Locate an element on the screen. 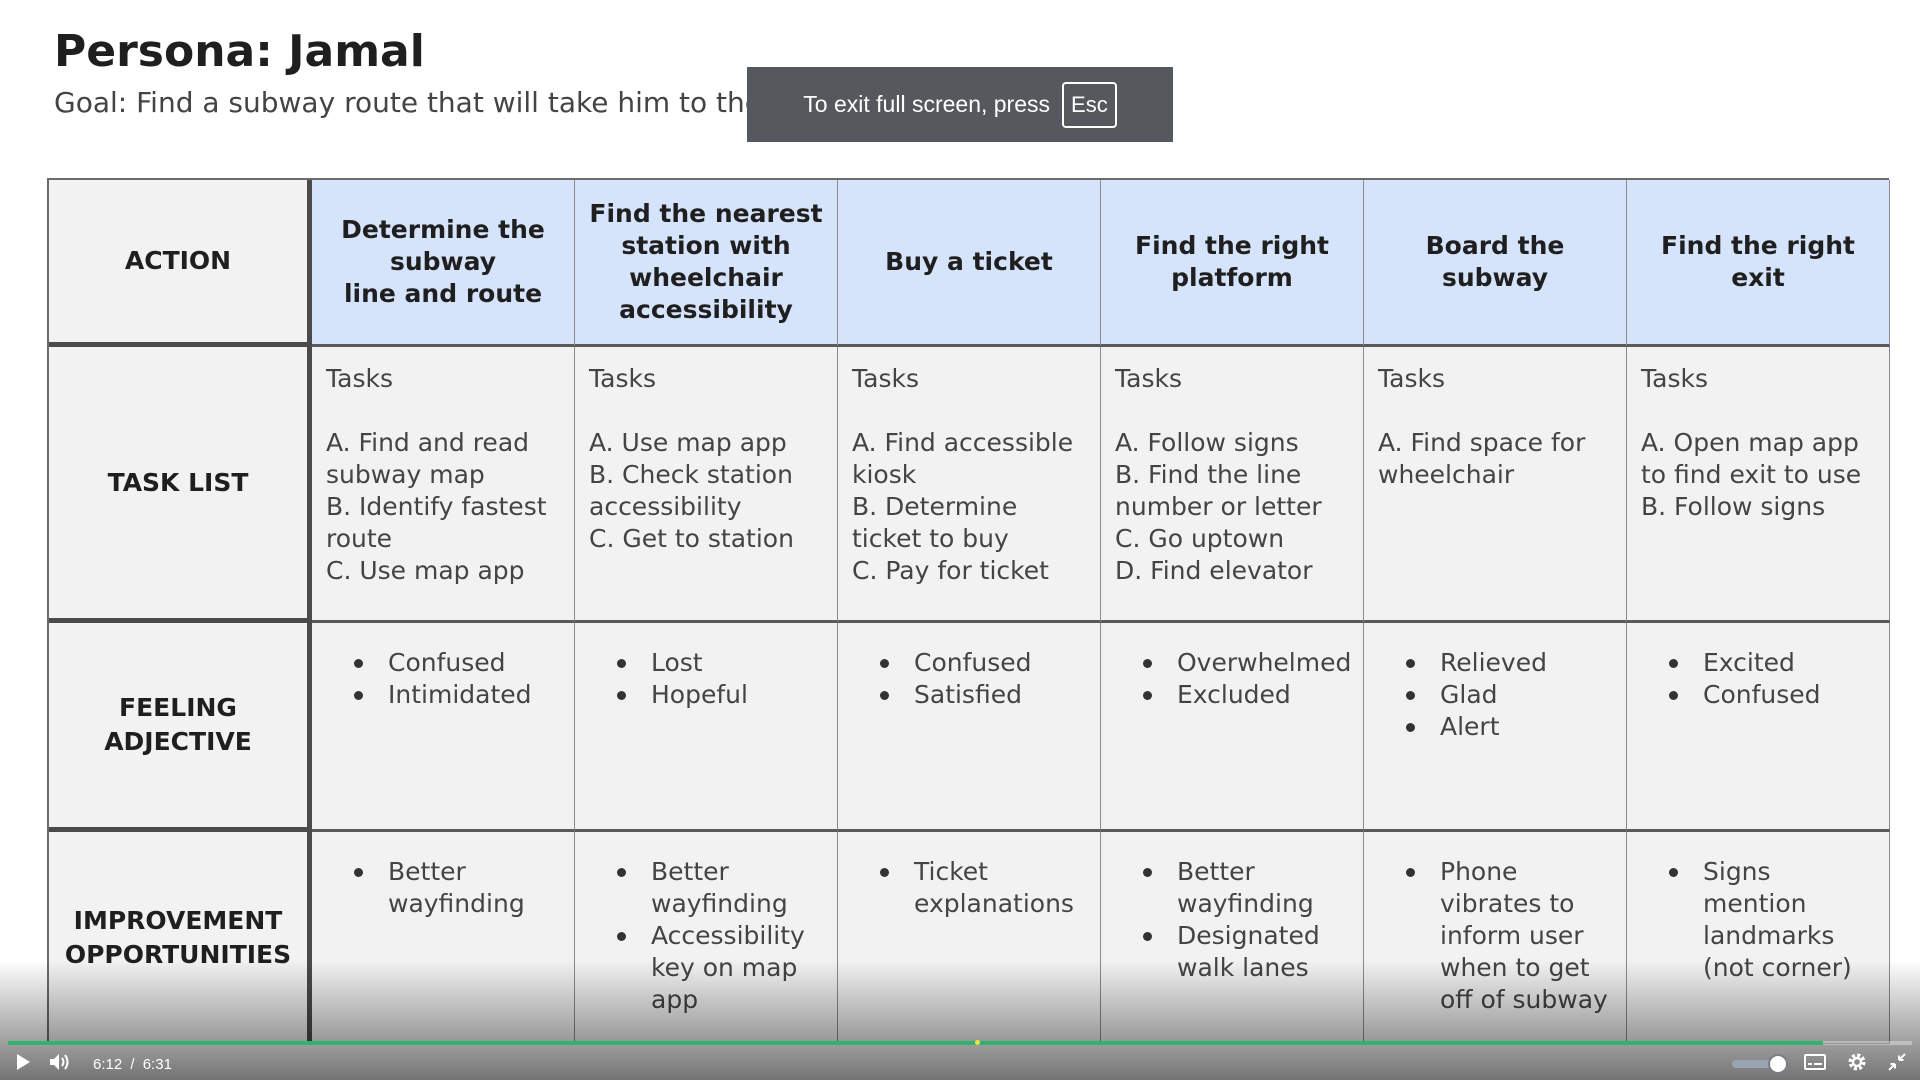  feeling-item: Excited is located at coordinates (1772, 663).